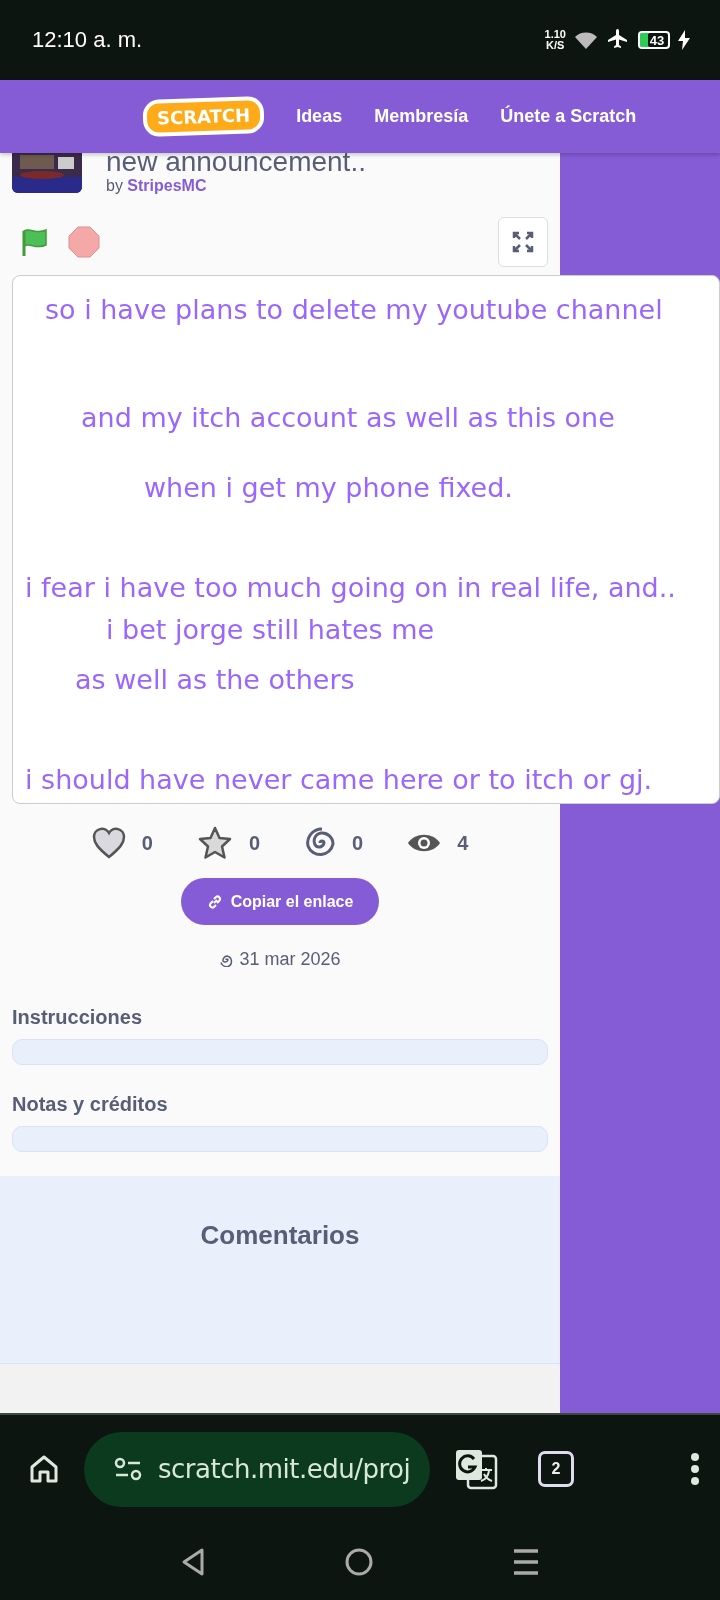 The width and height of the screenshot is (720, 1600). Describe the element at coordinates (463, 843) in the screenshot. I see `stat-count: 4` at that location.